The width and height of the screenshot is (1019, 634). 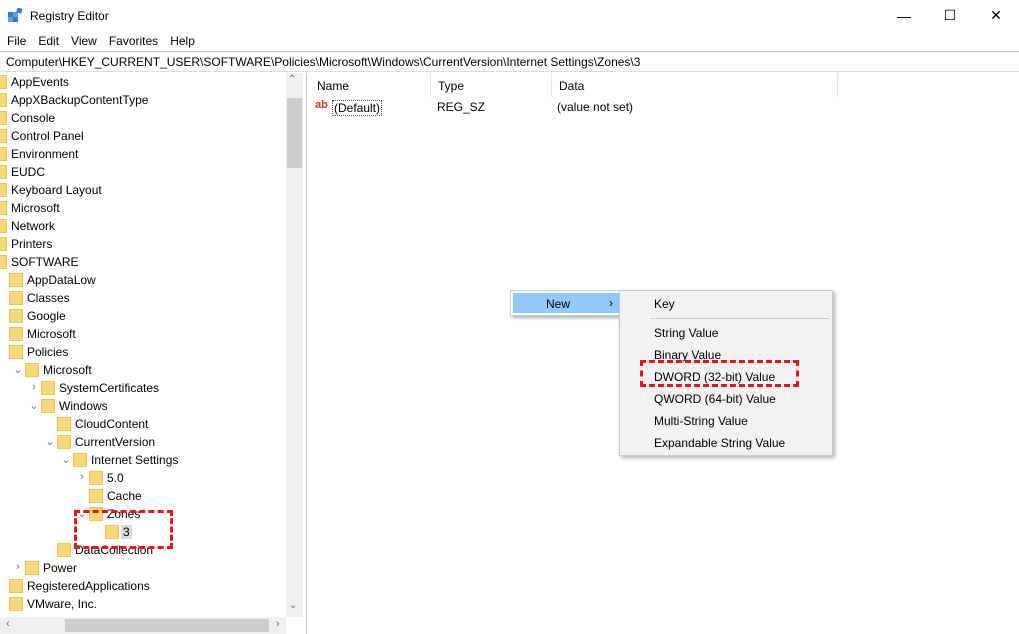 I want to click on tree-node-label: EUDC, so click(x=28, y=172).